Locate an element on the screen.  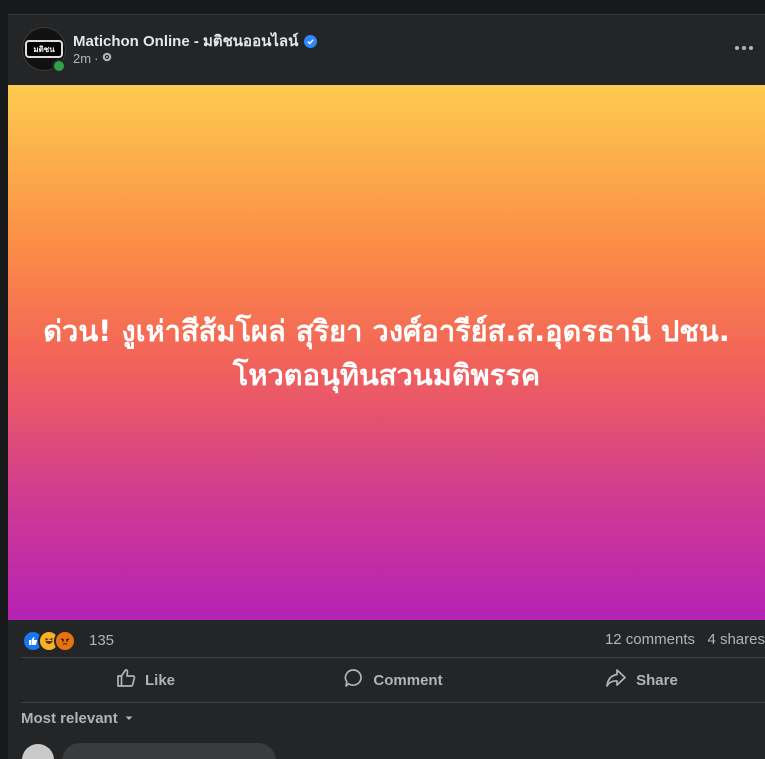
comment-bubble-icon is located at coordinates (354, 680).